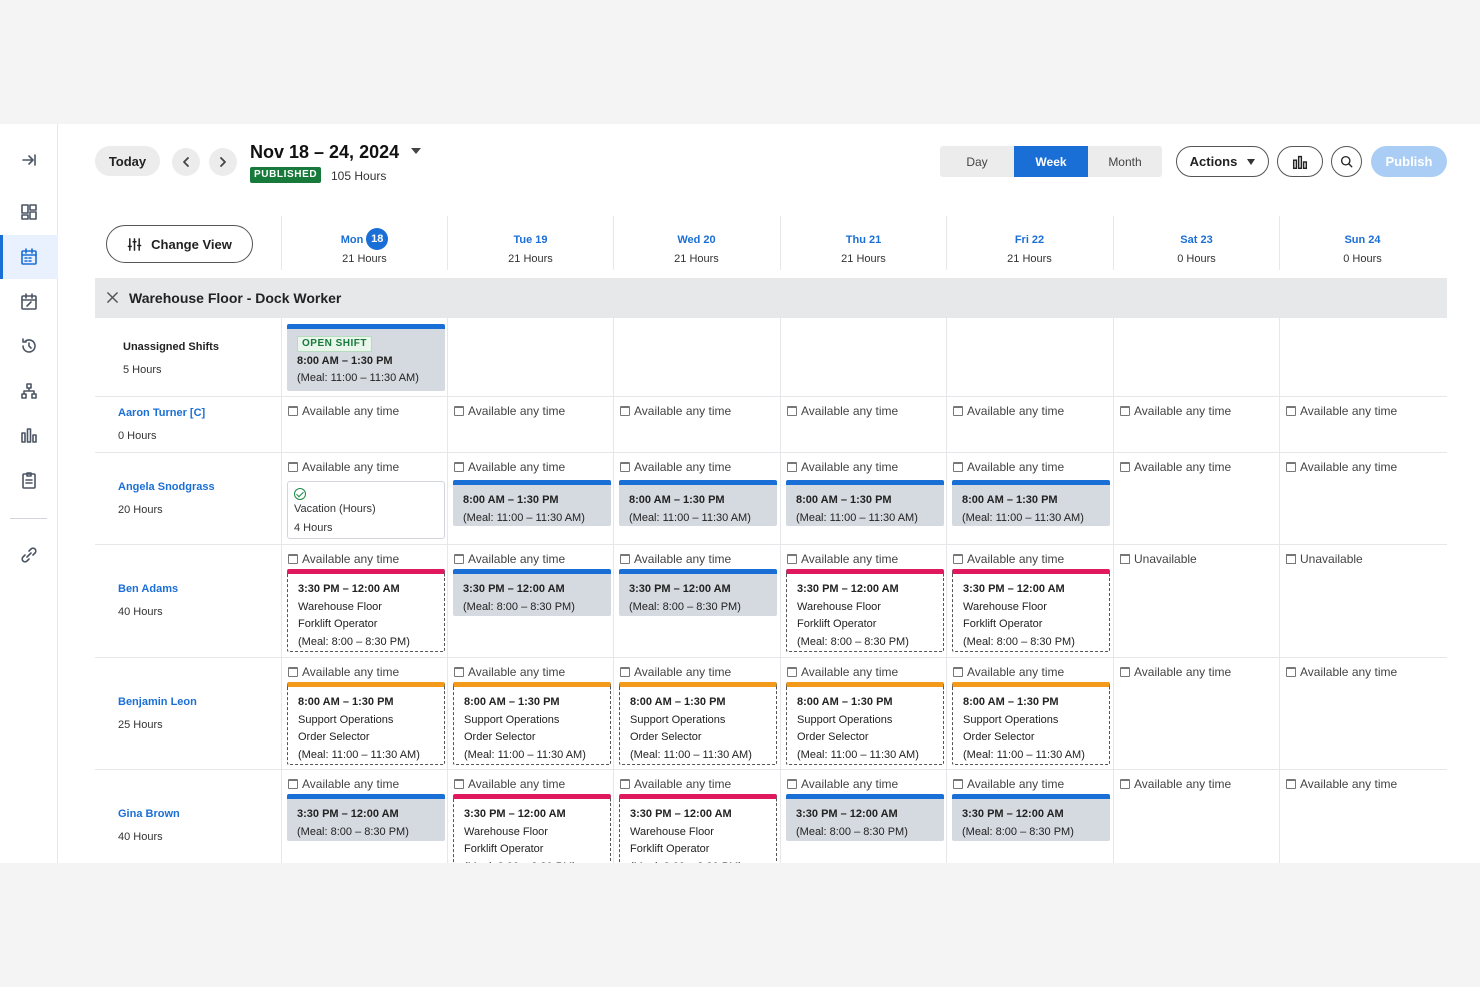 The image size is (1480, 987). Describe the element at coordinates (127, 161) in the screenshot. I see `today-button: Today` at that location.